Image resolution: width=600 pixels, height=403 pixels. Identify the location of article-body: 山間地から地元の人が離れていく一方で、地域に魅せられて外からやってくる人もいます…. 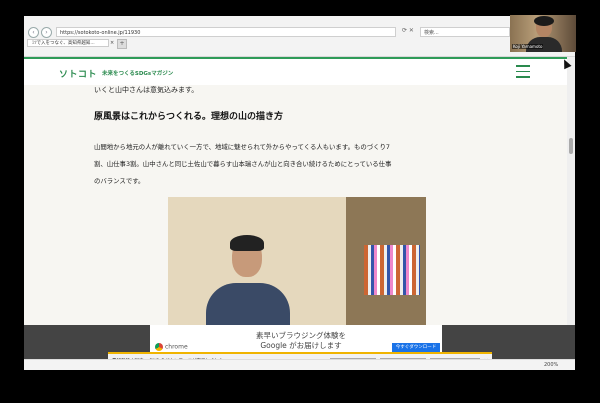
(294, 164).